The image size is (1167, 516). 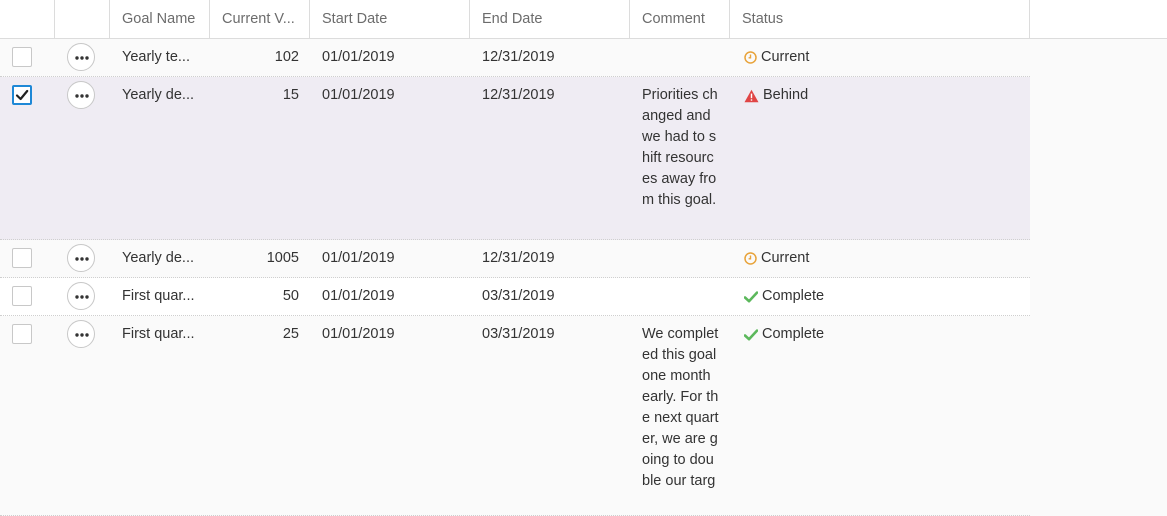 What do you see at coordinates (282, 258) in the screenshot?
I see `current-value-cell: 1005` at bounding box center [282, 258].